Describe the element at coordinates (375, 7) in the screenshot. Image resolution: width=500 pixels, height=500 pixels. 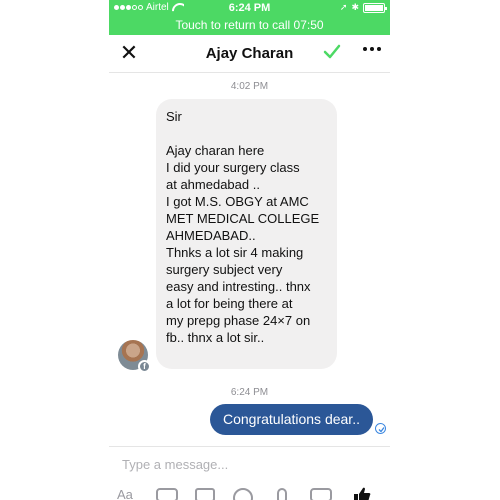
I see `battery-icon` at that location.